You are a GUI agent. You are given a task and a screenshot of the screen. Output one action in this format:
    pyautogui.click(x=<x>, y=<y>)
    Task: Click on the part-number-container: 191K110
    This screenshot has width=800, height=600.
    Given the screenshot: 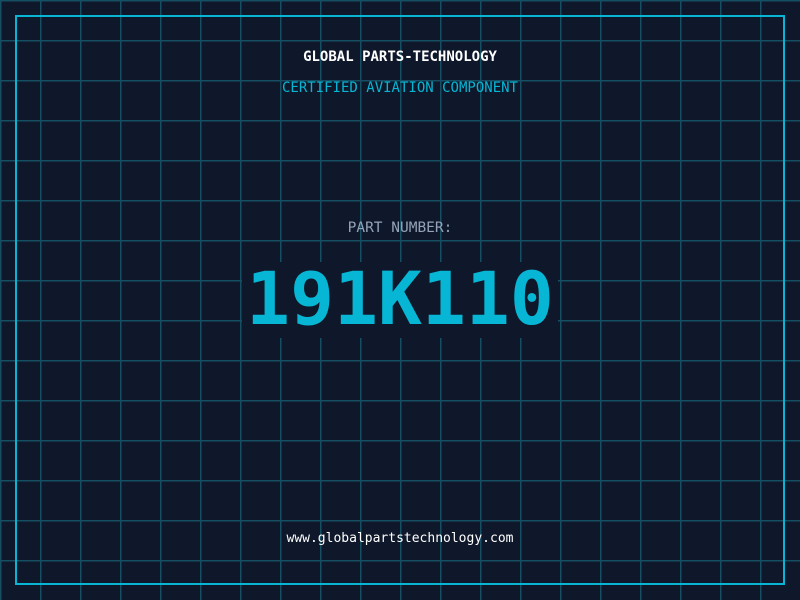 What is the action you would take?
    pyautogui.click(x=400, y=300)
    